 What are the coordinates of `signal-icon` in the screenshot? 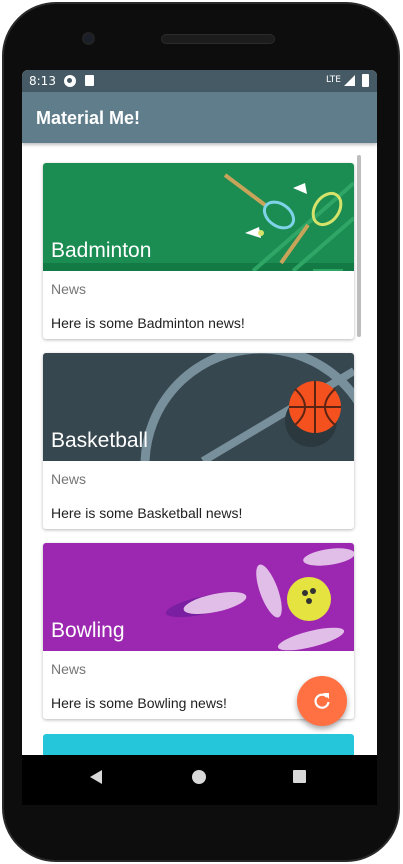 It's located at (349, 80).